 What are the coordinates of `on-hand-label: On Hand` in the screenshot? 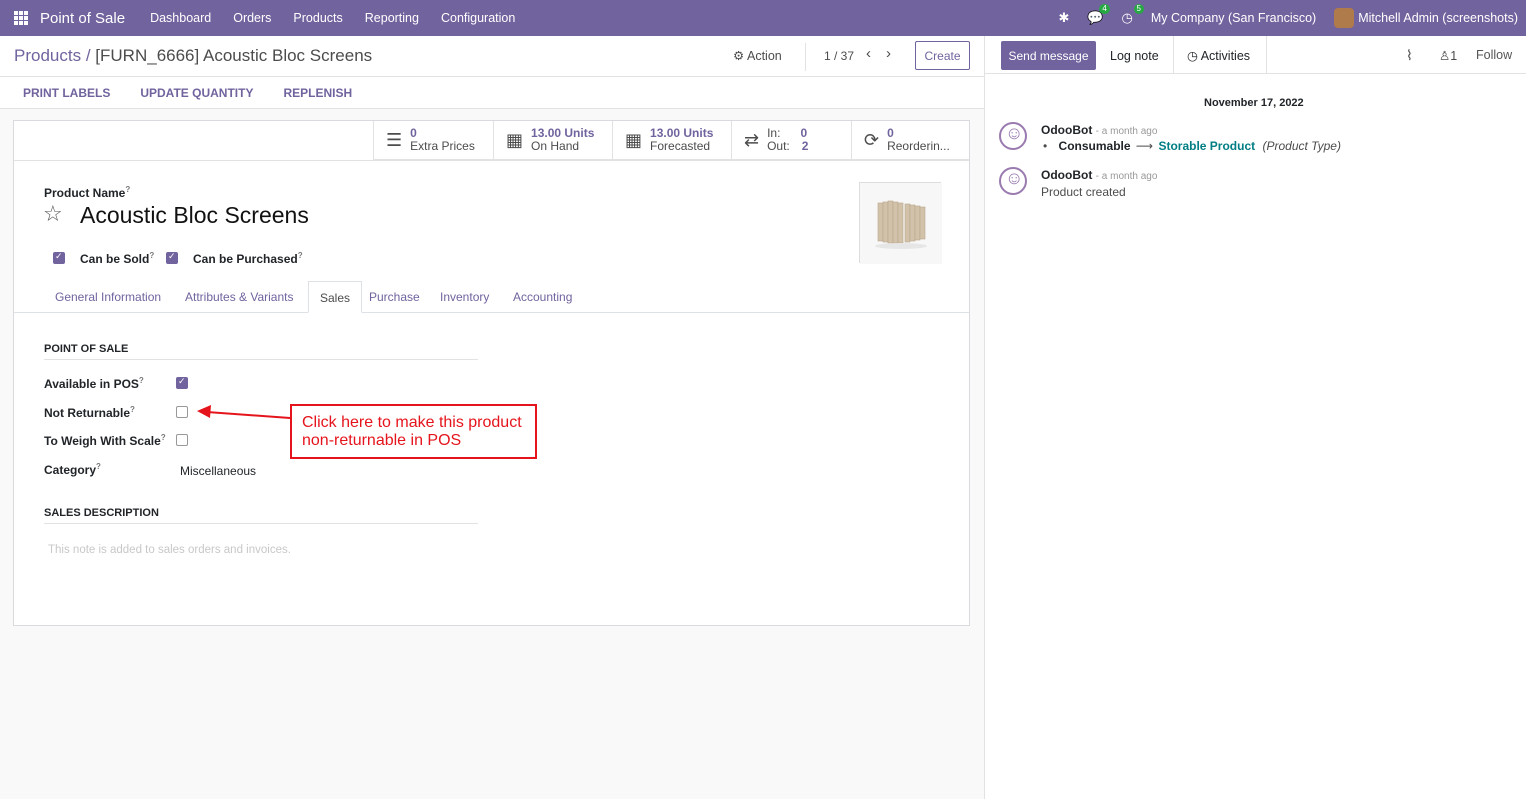 It's located at (555, 146).